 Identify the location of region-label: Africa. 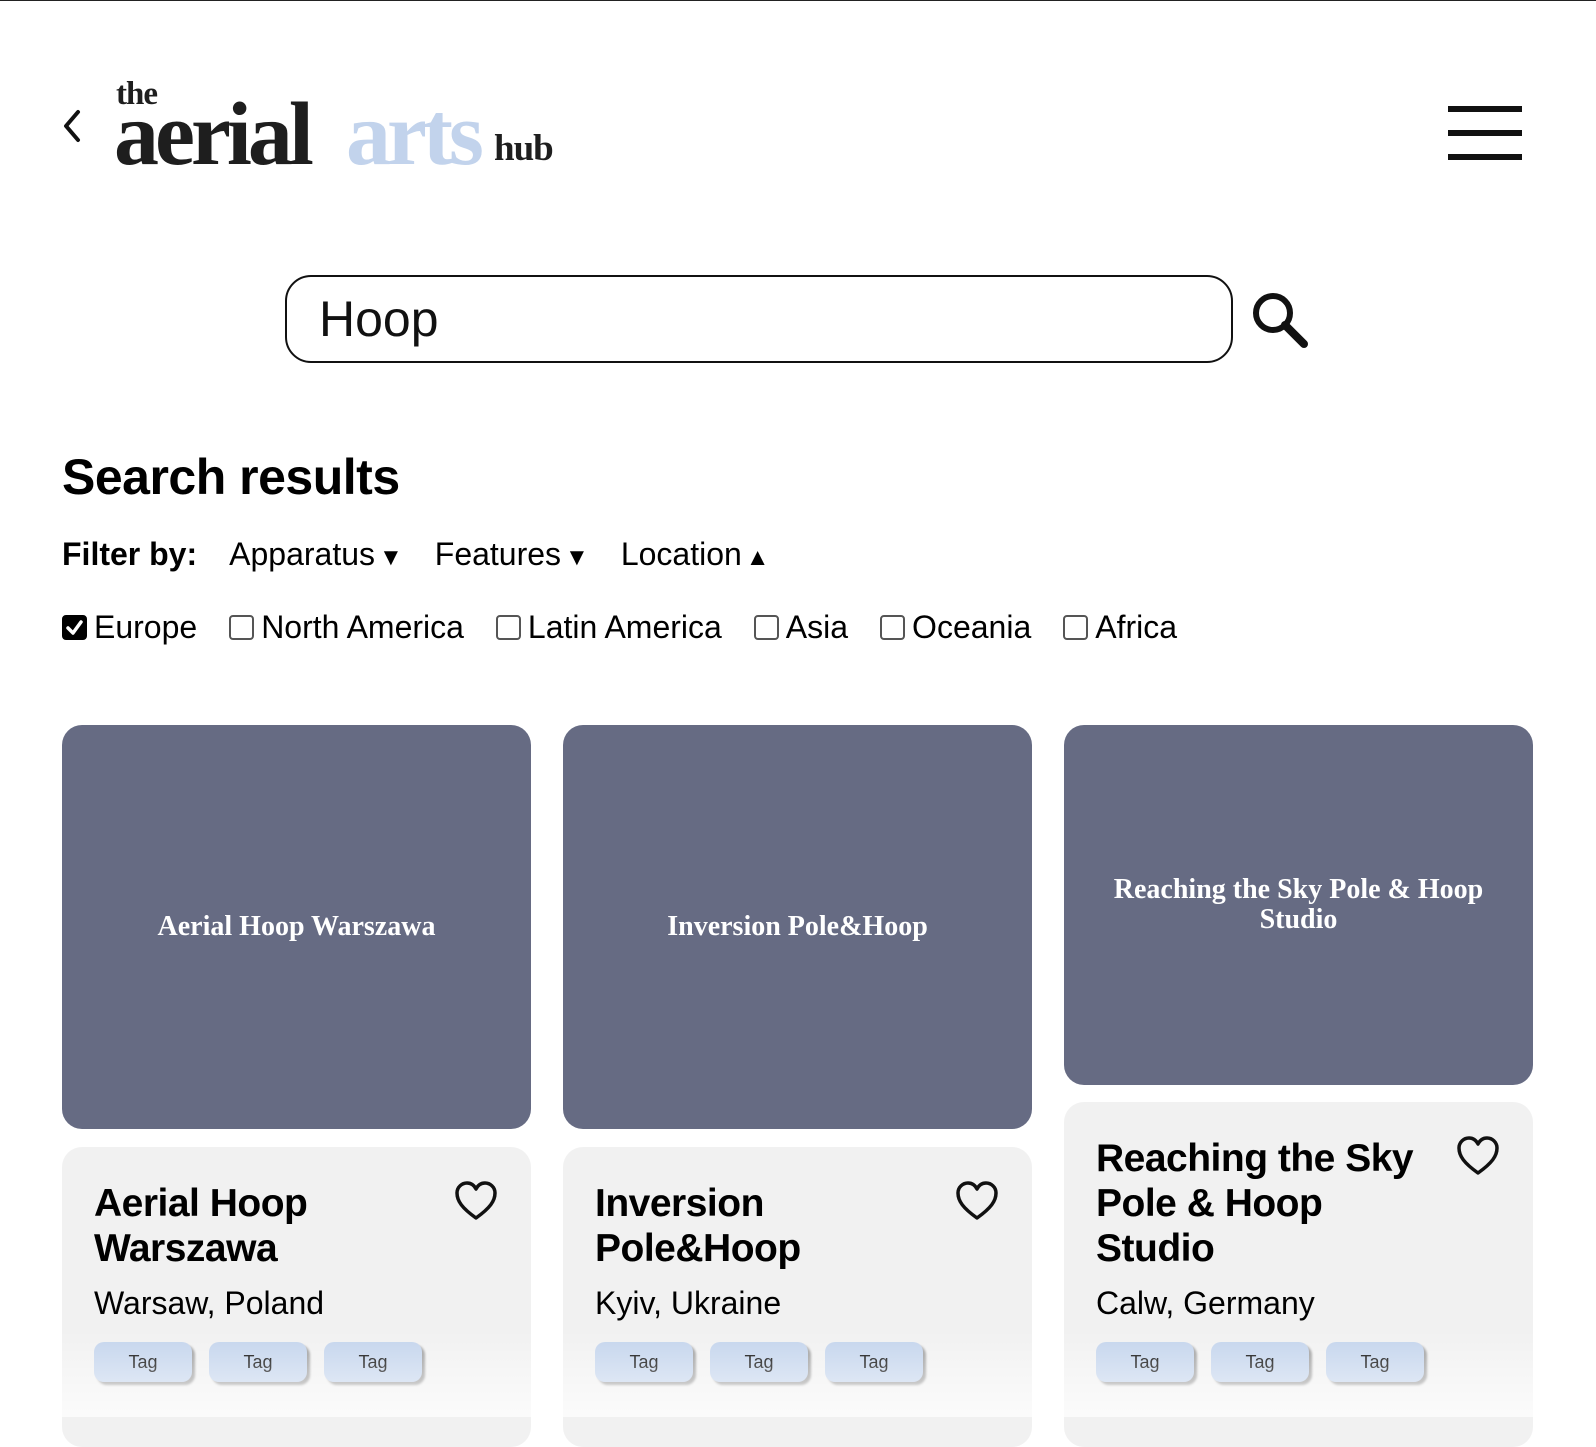
(1136, 626).